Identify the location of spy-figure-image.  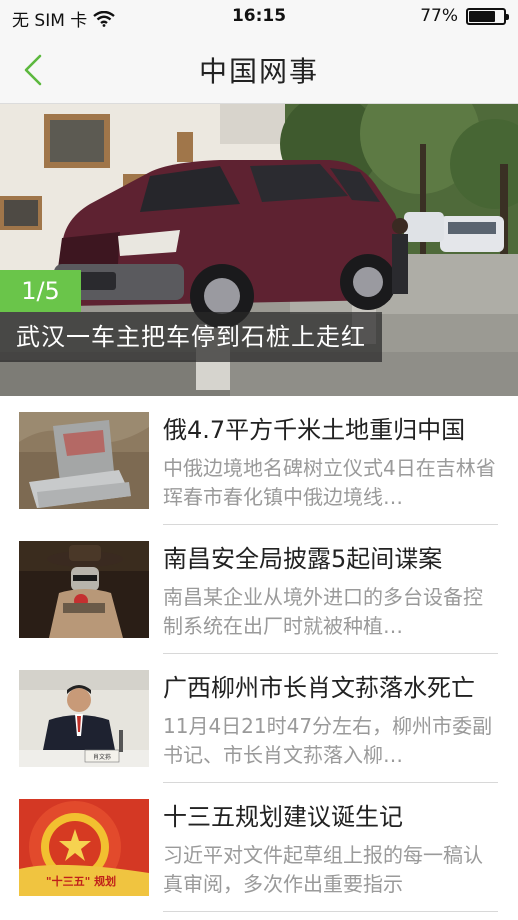
(84, 589).